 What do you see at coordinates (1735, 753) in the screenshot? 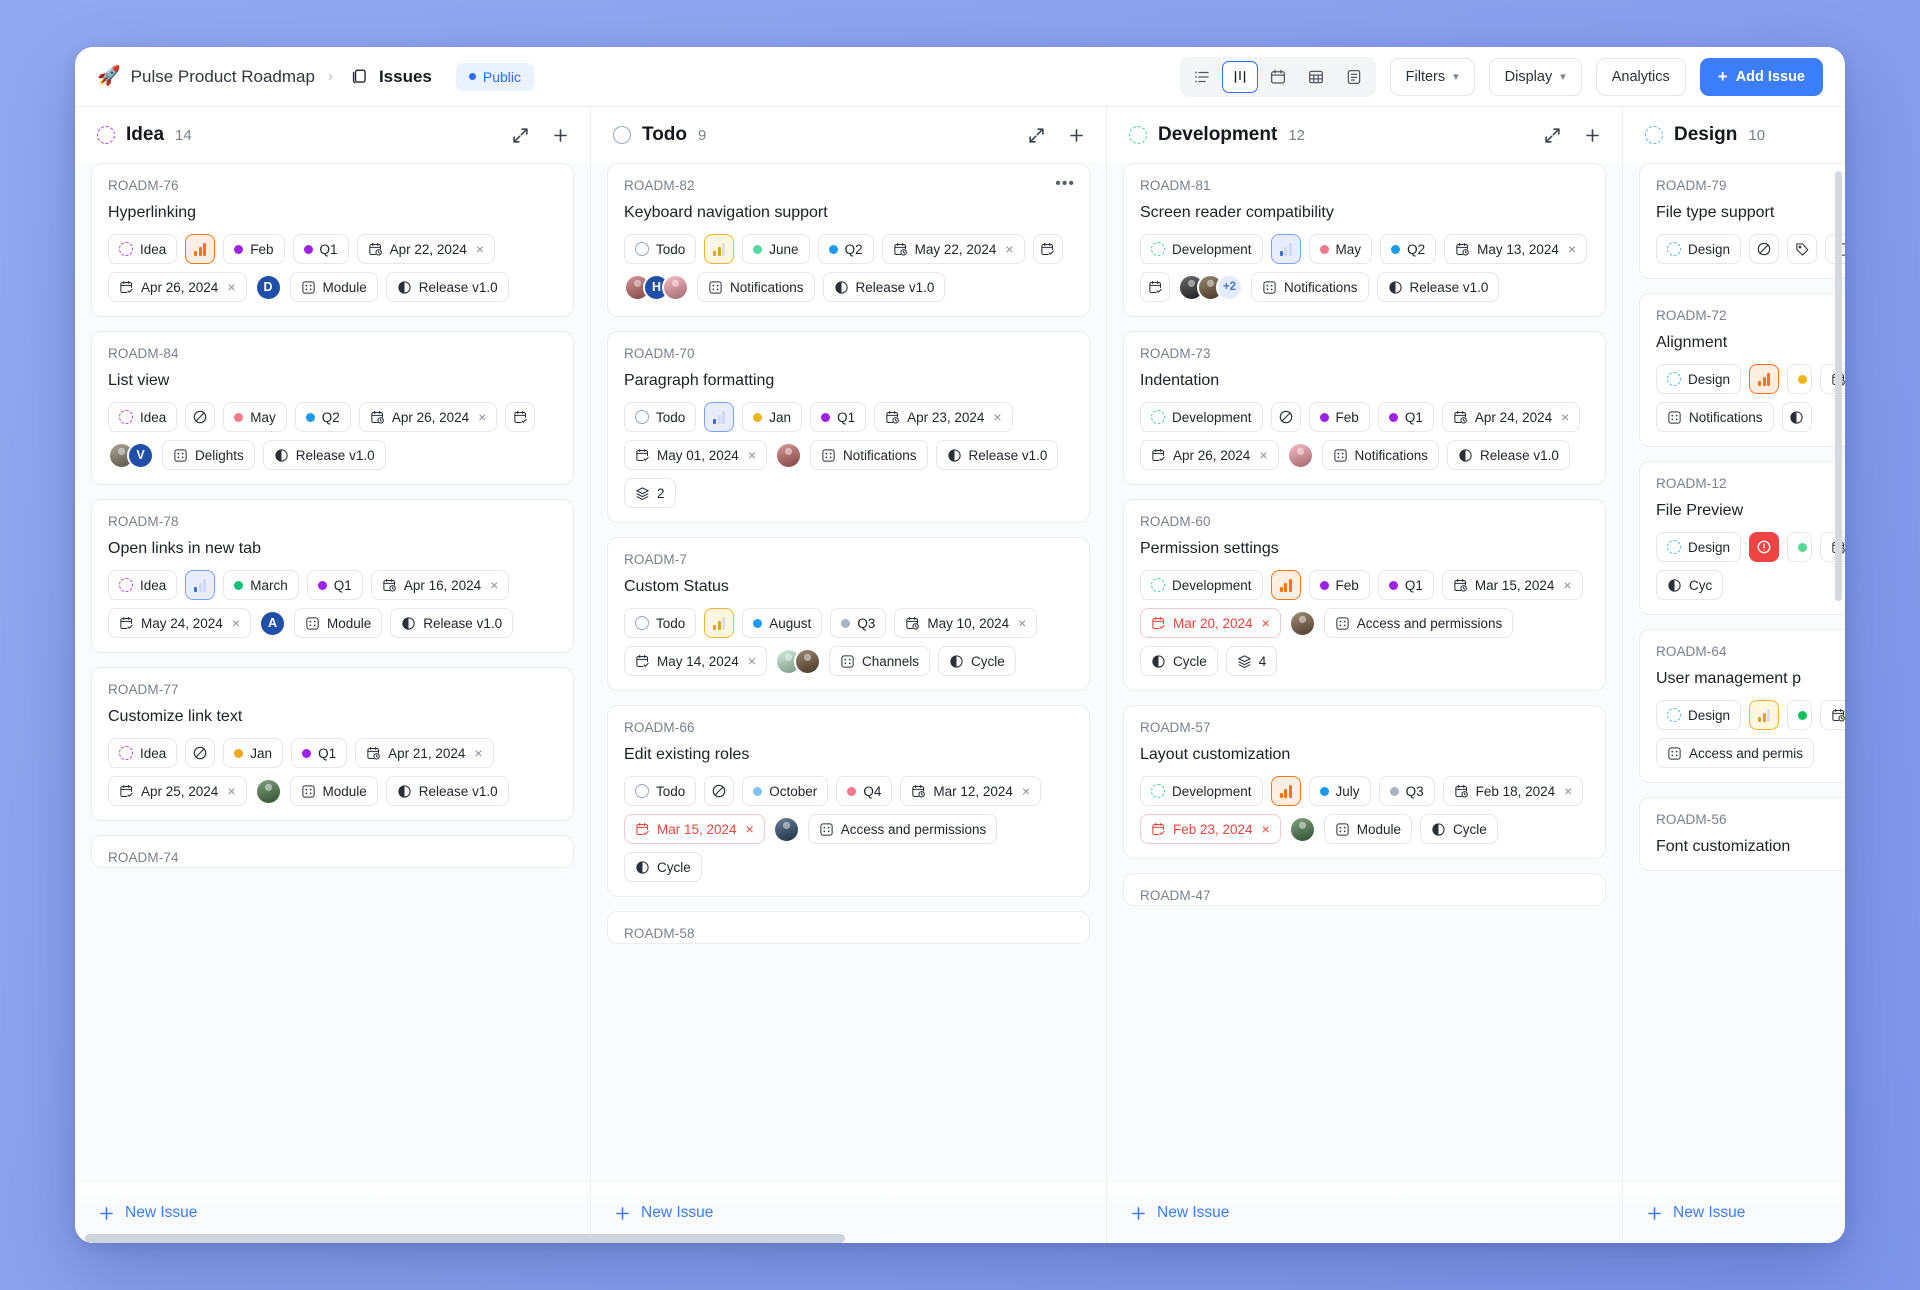
I see `module-chip: Access and permis` at bounding box center [1735, 753].